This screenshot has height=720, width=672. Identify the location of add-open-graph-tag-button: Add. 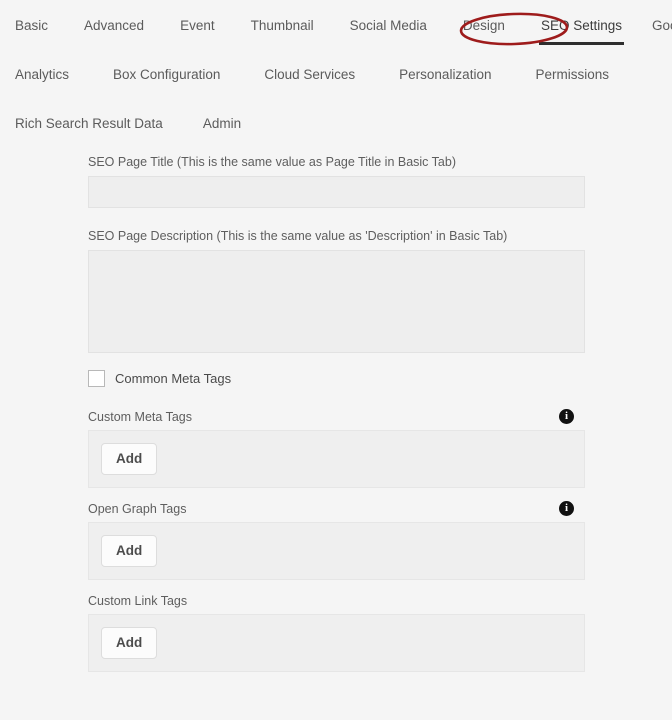
(129, 551).